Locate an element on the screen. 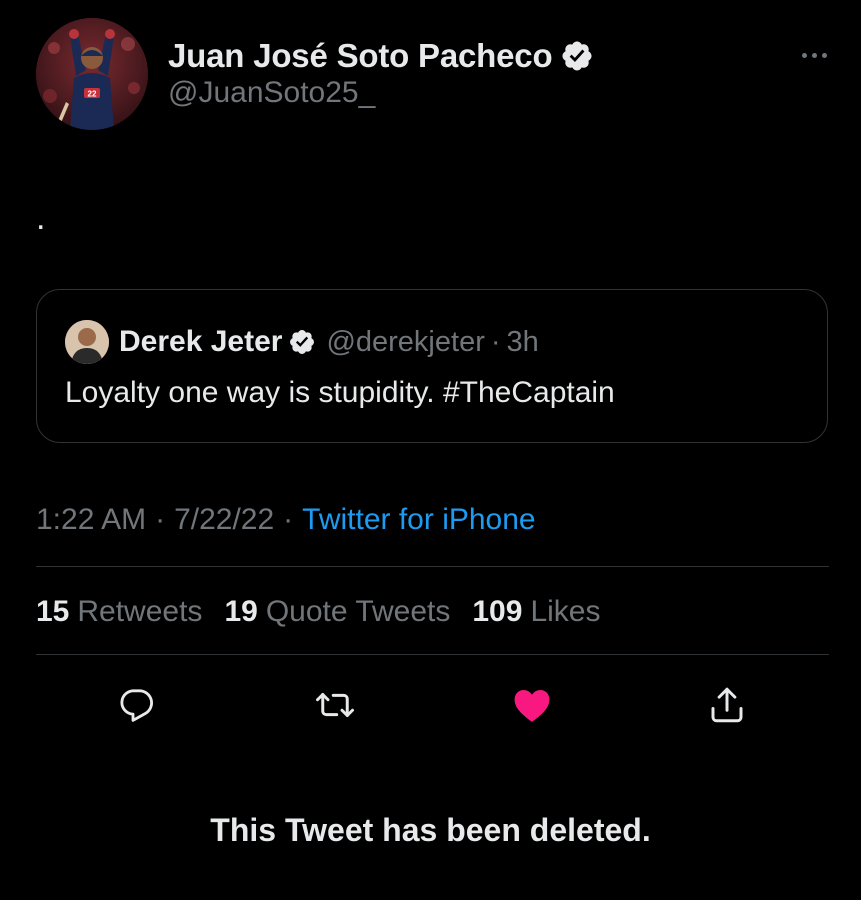 This screenshot has width=861, height=900. tweet-stats: 15 Retweets 19 Quote Tweets 109 Likes is located at coordinates (329, 612).